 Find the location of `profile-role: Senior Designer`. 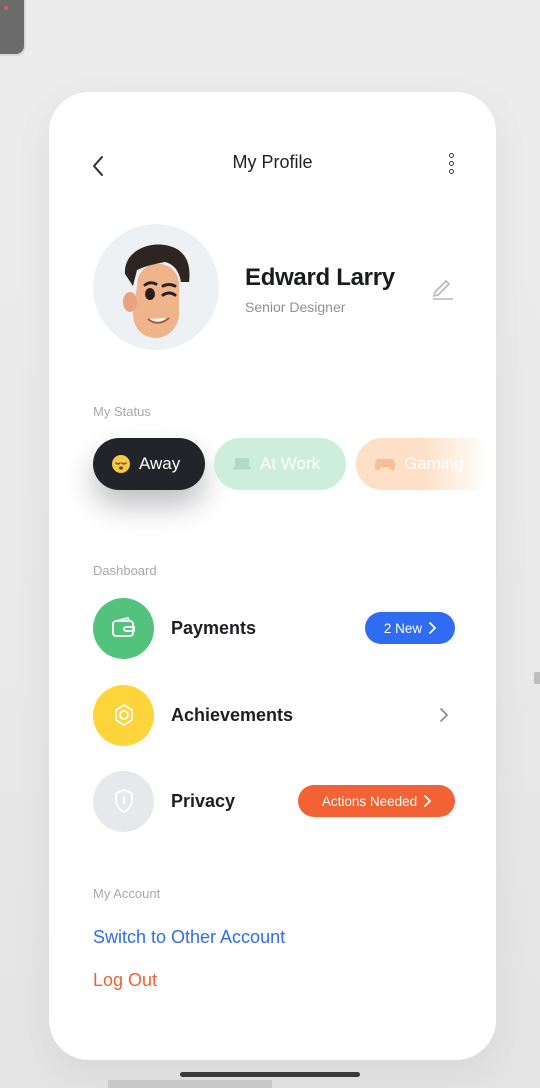

profile-role: Senior Designer is located at coordinates (295, 307).